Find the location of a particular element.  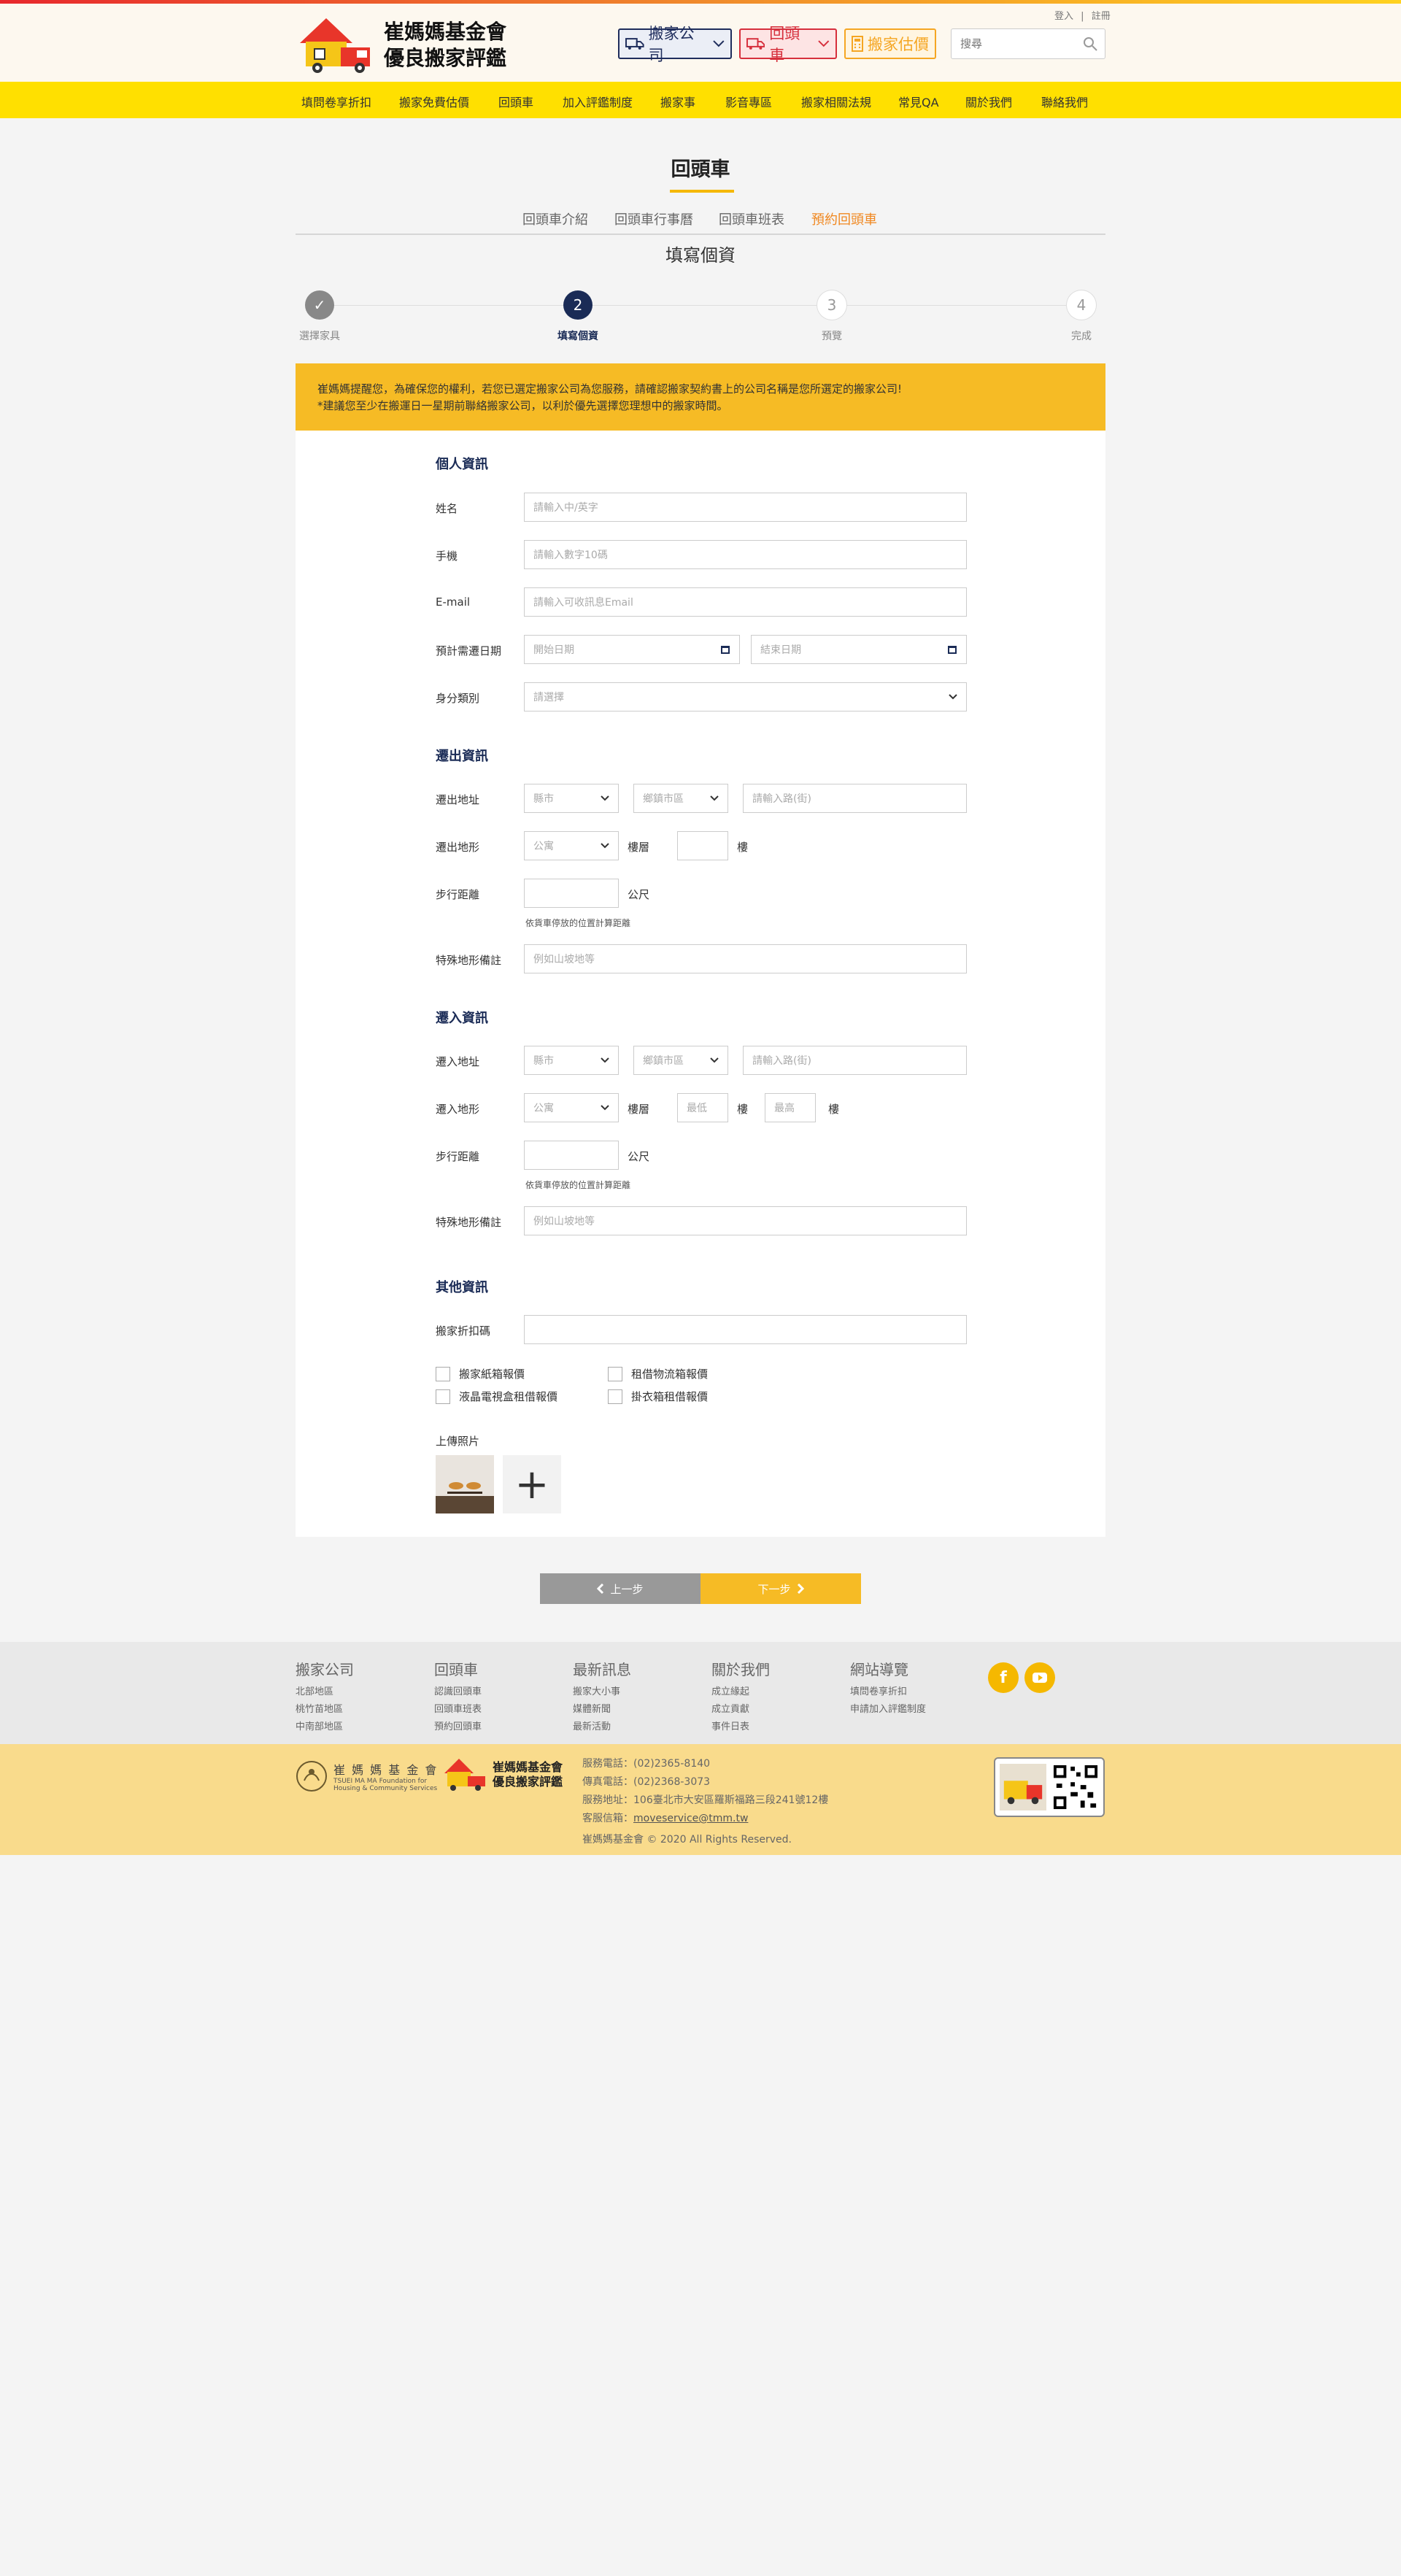

in-floor-min-input: 最低 is located at coordinates (702, 1107).